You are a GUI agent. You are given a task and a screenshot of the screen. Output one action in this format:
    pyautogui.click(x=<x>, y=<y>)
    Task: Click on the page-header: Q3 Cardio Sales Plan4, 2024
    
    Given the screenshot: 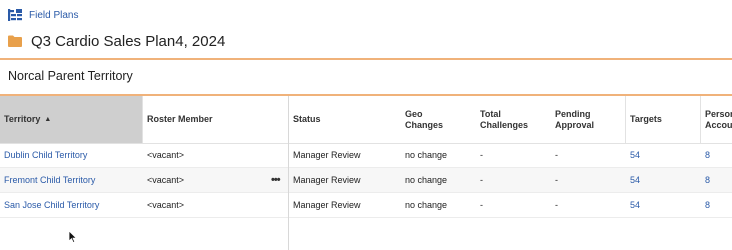 What is the action you would take?
    pyautogui.click(x=116, y=41)
    